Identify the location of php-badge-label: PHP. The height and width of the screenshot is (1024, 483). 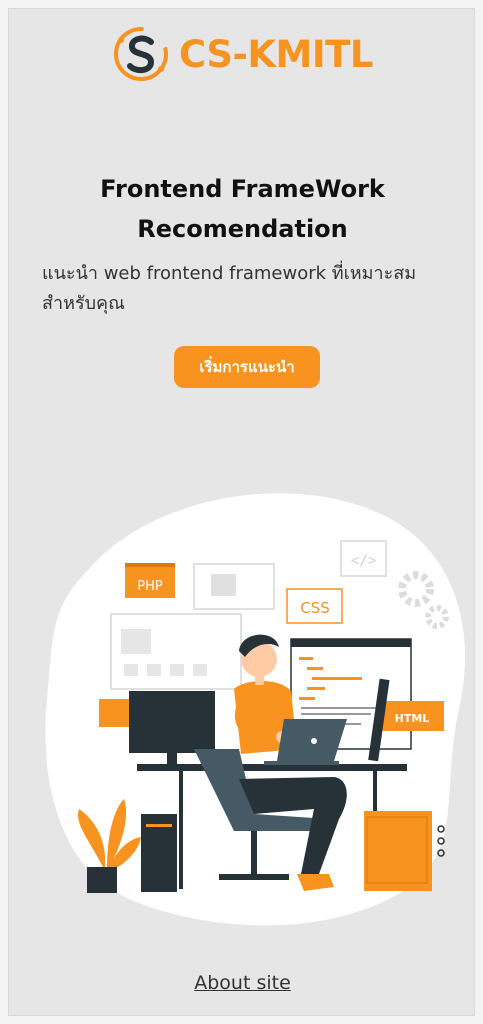
(150, 586).